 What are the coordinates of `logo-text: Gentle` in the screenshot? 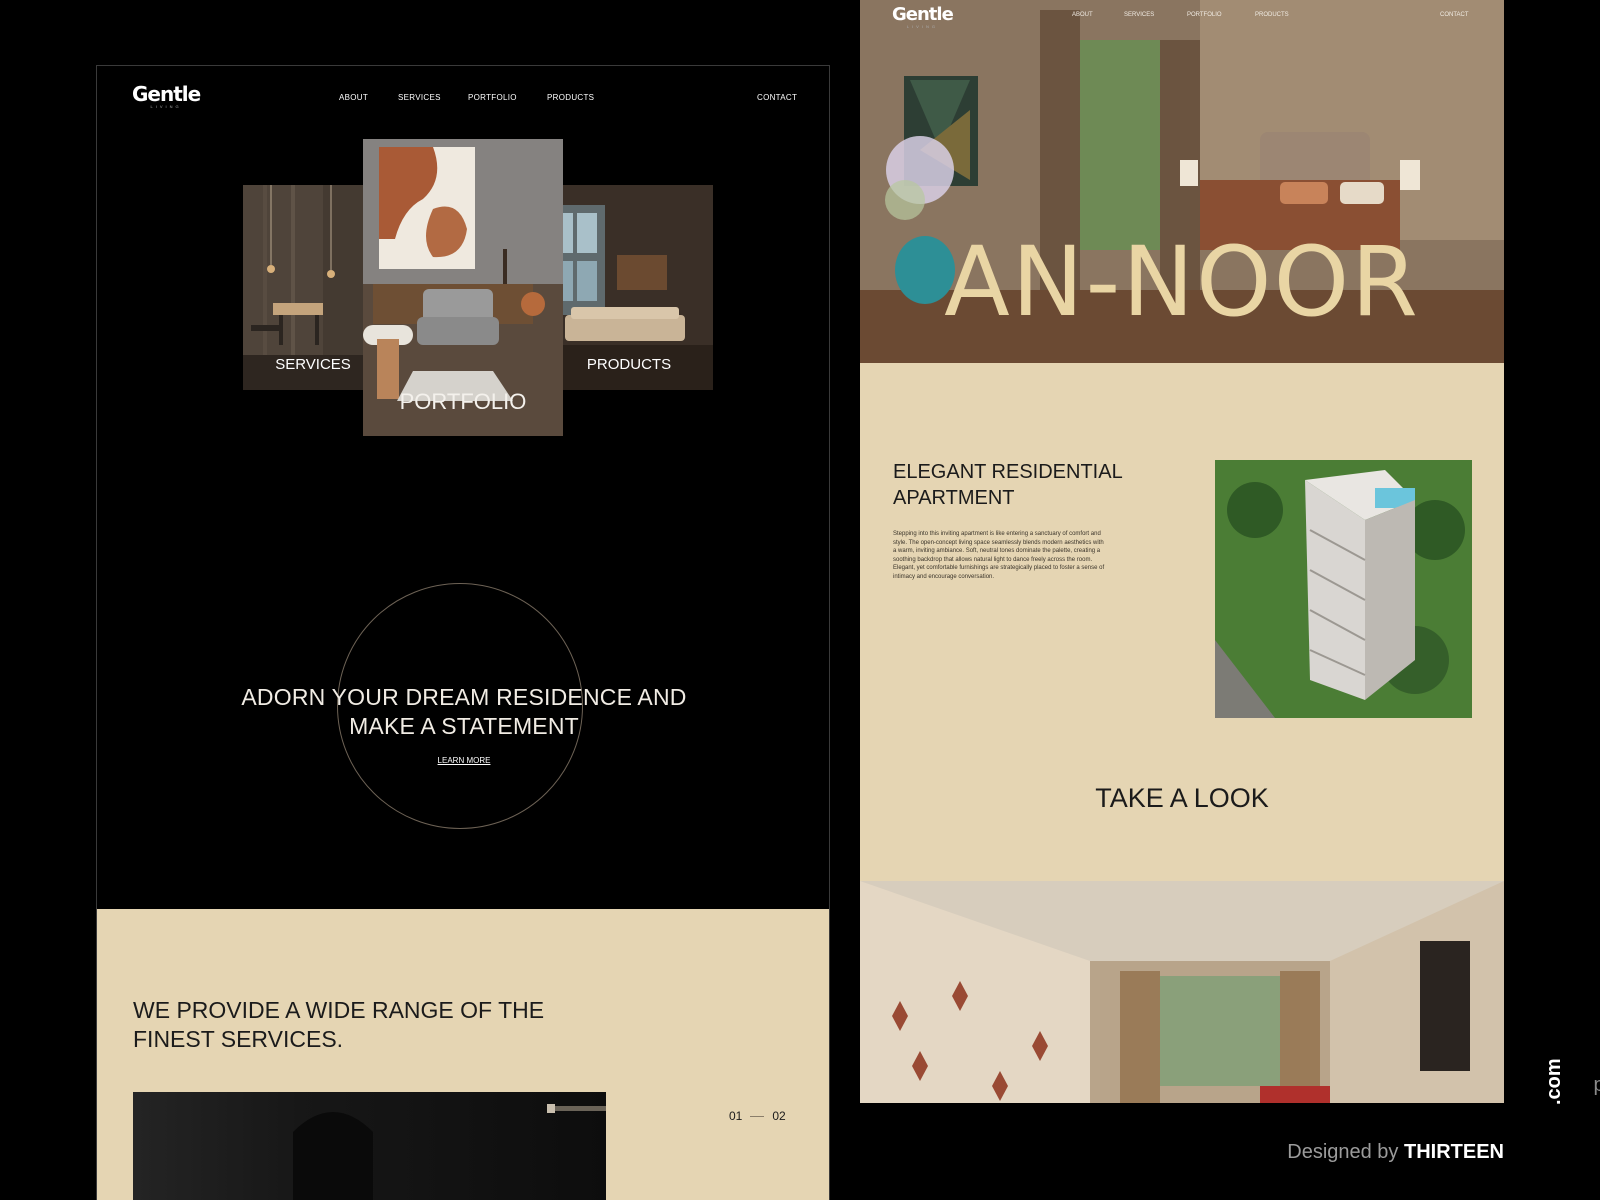 It's located at (166, 94).